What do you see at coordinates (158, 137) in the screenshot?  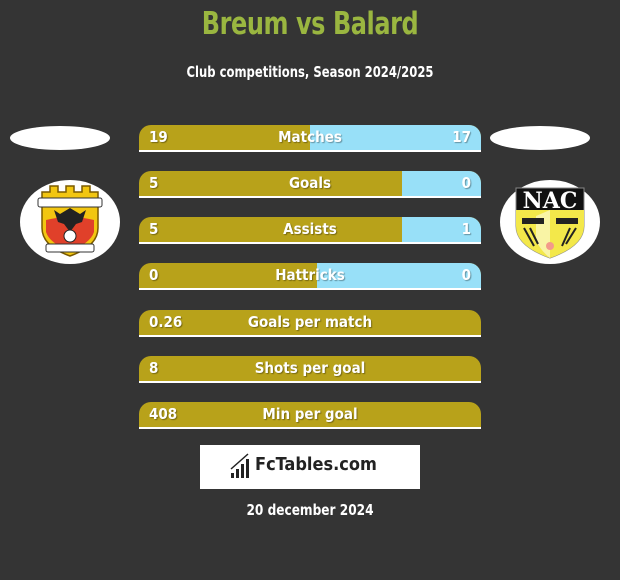 I see `left-value: 19` at bounding box center [158, 137].